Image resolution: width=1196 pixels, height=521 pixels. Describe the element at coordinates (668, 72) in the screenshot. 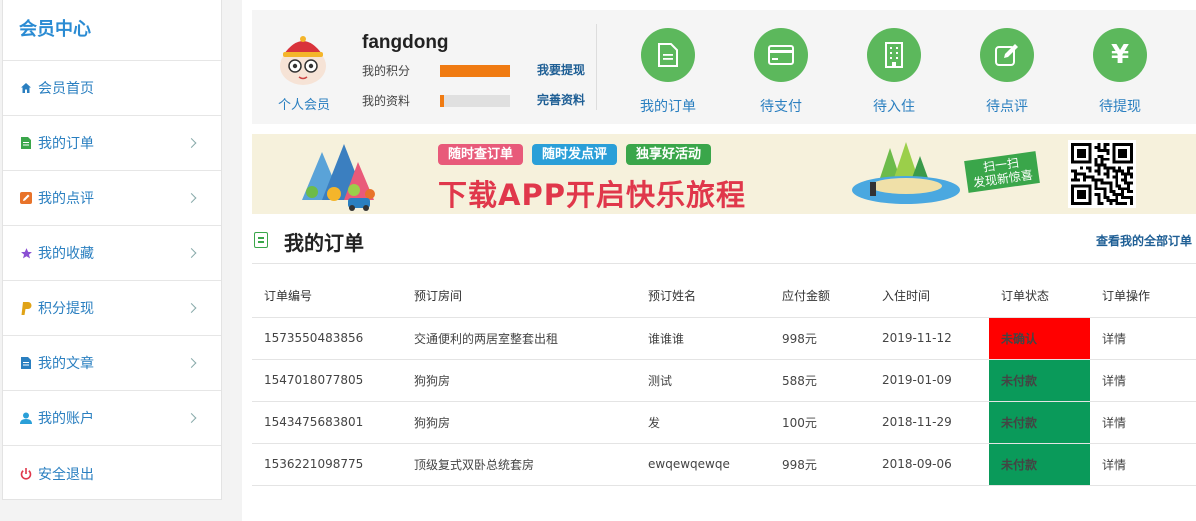

I see `quick-action-orders: 我的订单` at that location.